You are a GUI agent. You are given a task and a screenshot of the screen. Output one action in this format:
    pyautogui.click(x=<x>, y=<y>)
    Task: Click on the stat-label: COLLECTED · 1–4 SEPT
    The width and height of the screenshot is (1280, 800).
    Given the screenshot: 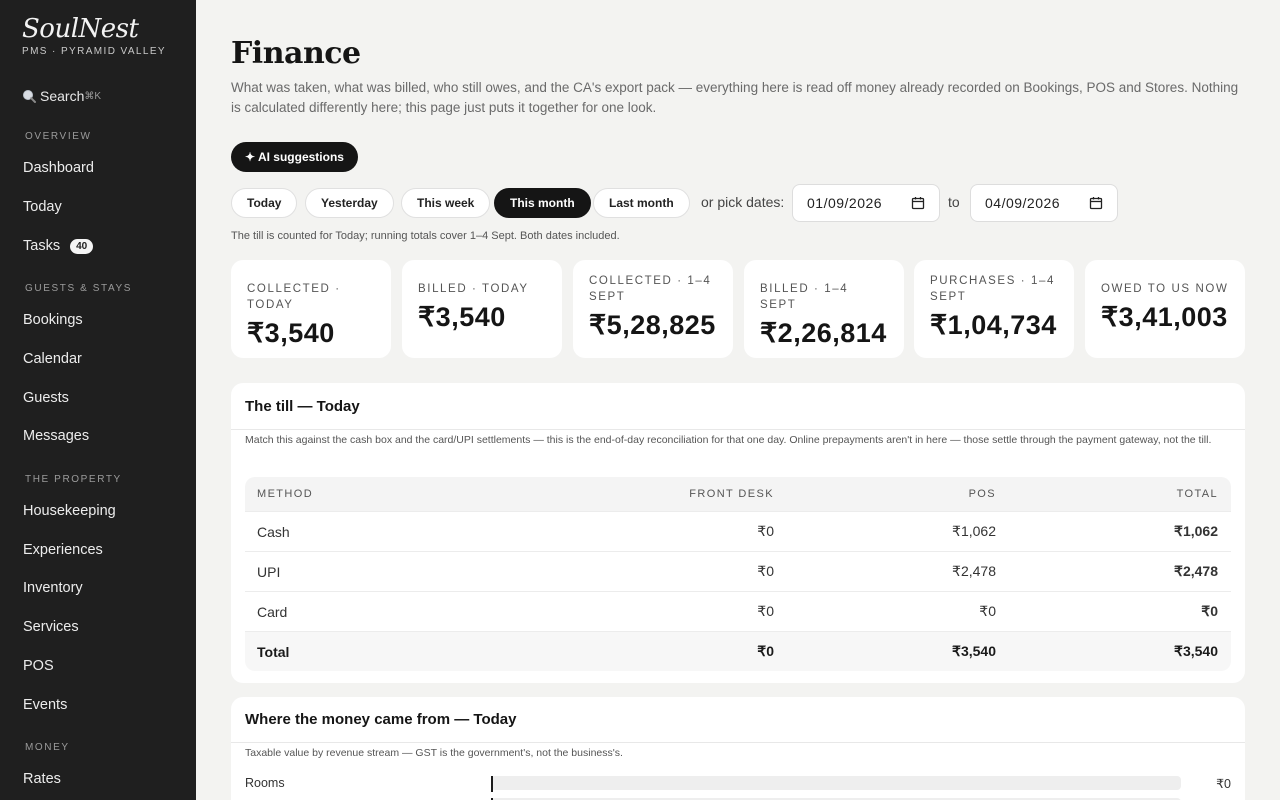 What is the action you would take?
    pyautogui.click(x=650, y=289)
    